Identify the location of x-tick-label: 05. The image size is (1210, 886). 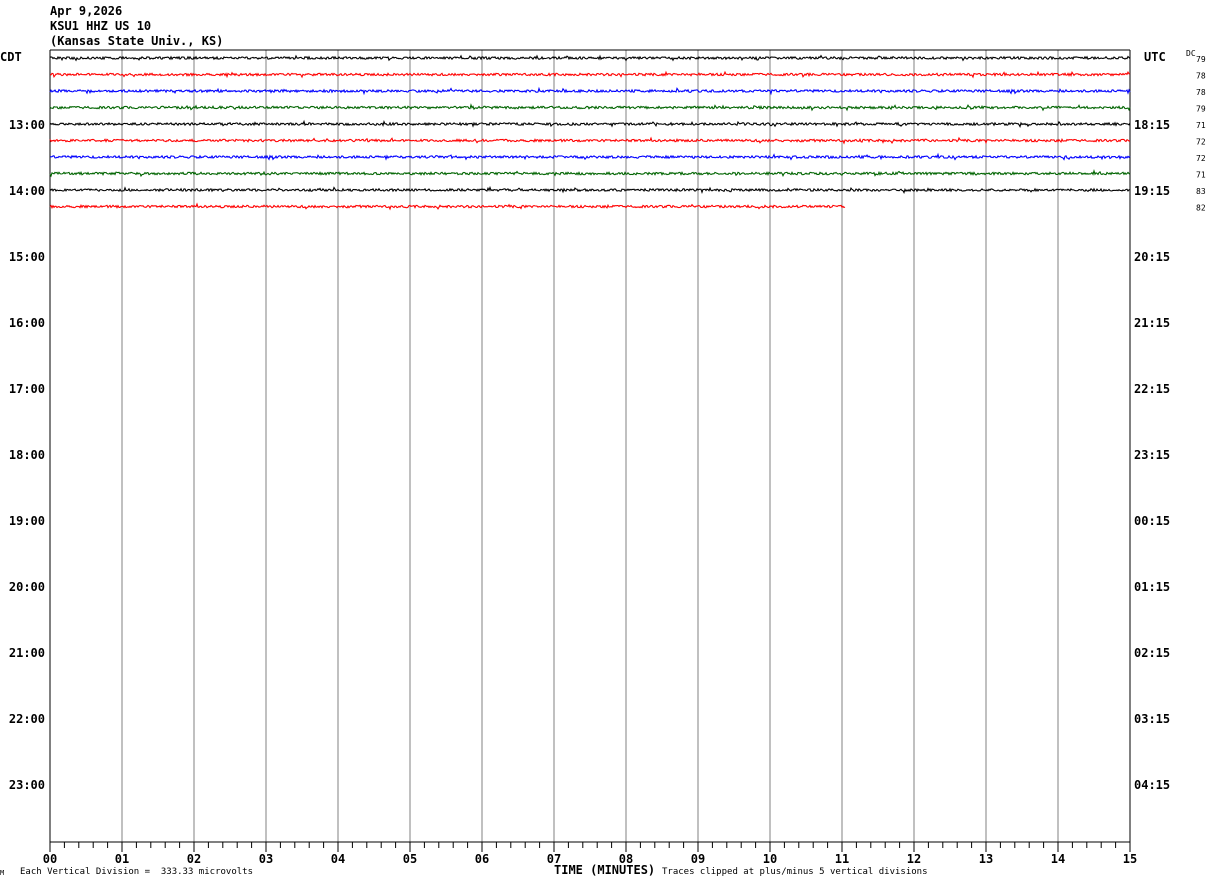
(410, 859).